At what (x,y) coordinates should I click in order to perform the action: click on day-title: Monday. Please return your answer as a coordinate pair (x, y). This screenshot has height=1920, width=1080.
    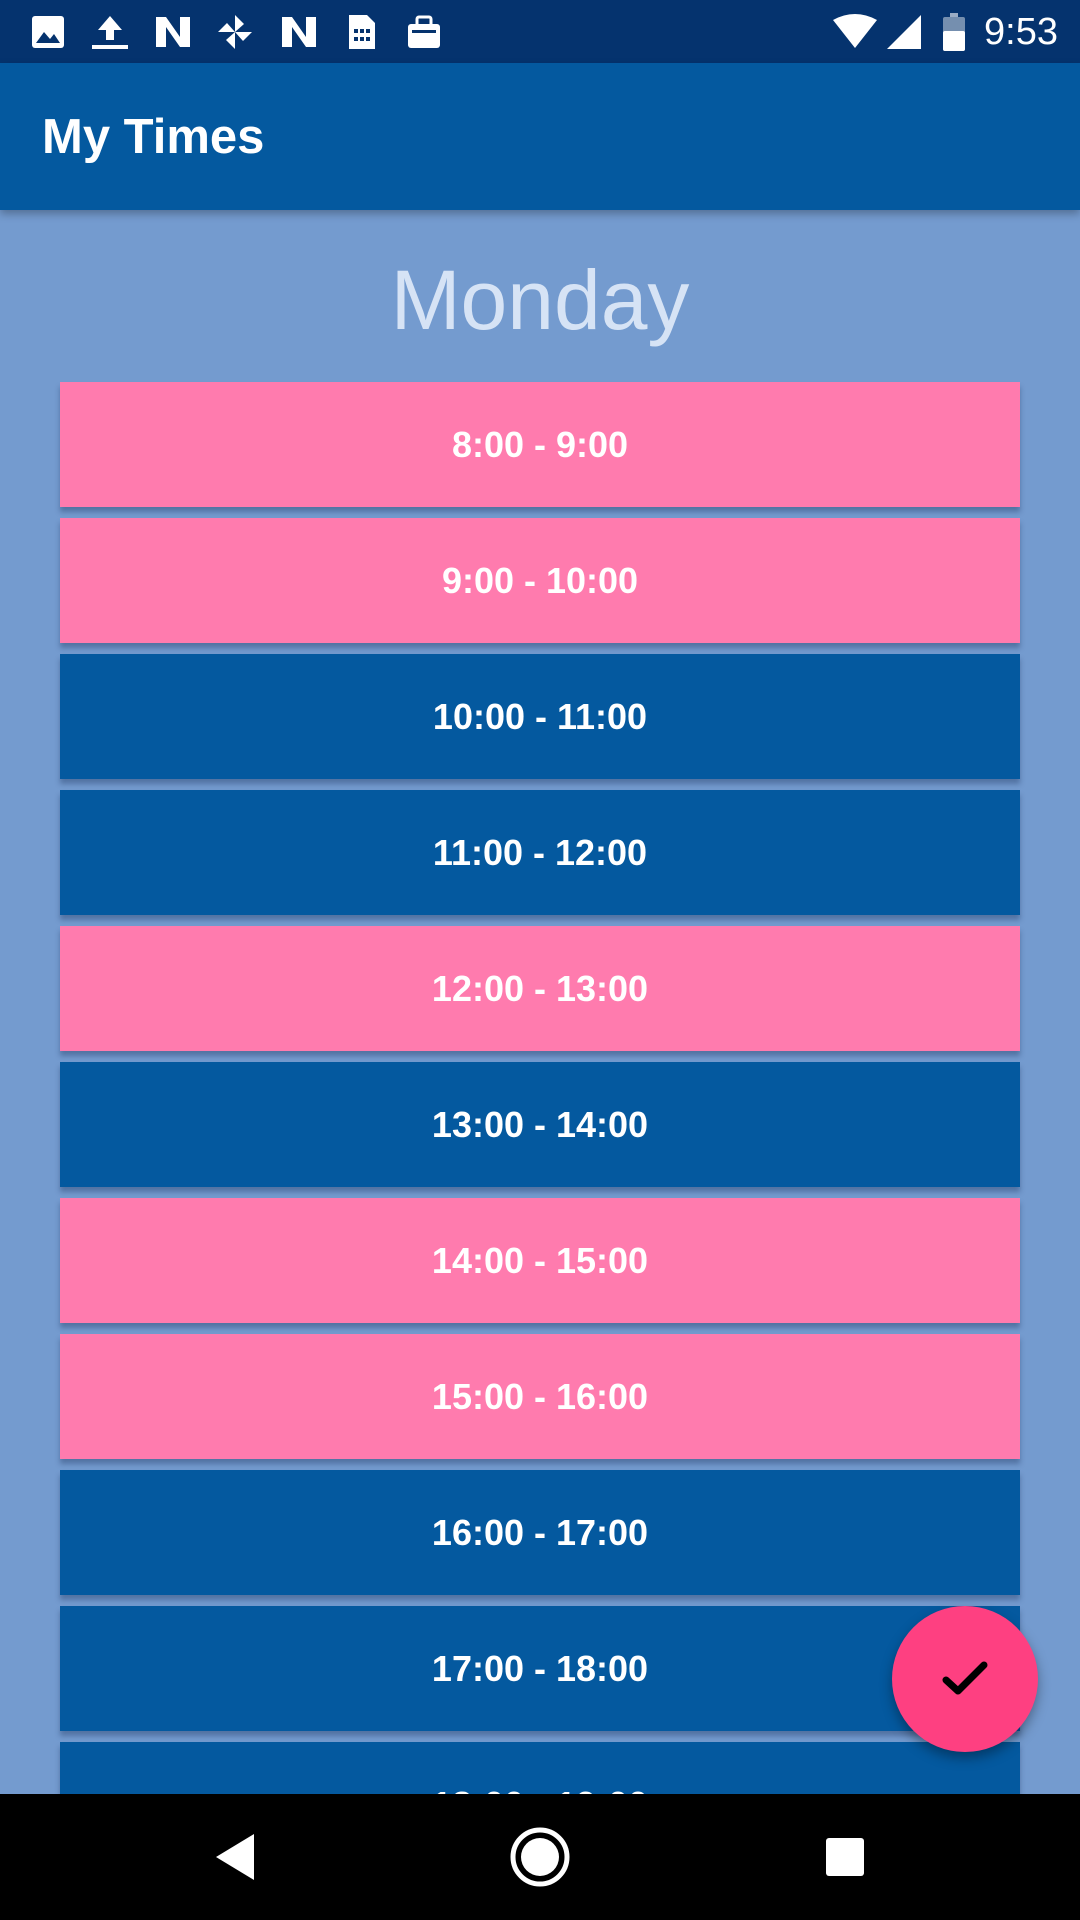
    Looking at the image, I should click on (540, 300).